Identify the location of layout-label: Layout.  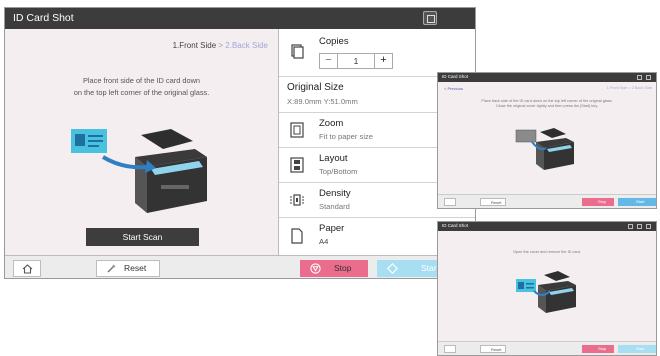
(333, 158).